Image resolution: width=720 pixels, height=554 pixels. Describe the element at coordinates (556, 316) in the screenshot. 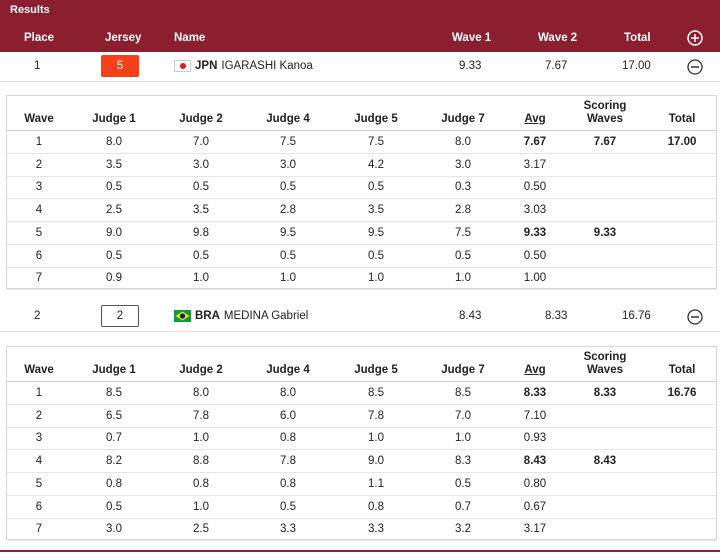

I see `wave2-score: 8.33` at that location.